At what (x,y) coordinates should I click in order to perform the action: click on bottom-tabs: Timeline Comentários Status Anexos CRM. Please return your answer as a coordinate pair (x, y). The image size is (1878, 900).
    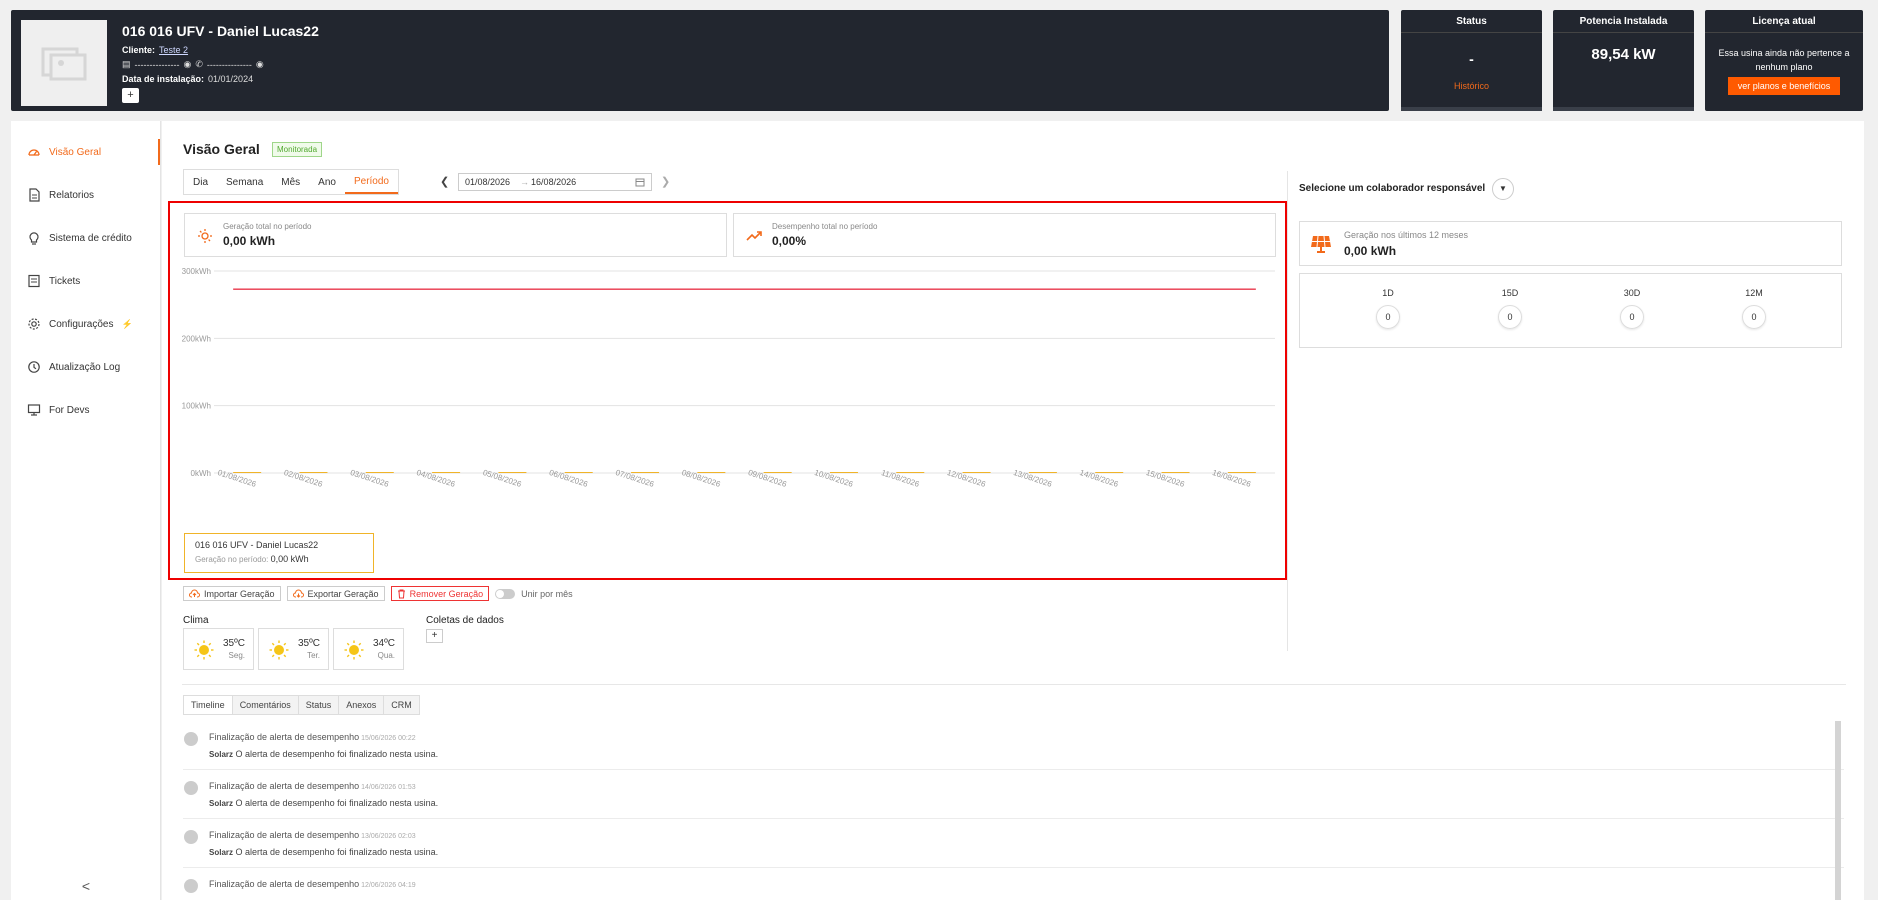
    Looking at the image, I should click on (301, 705).